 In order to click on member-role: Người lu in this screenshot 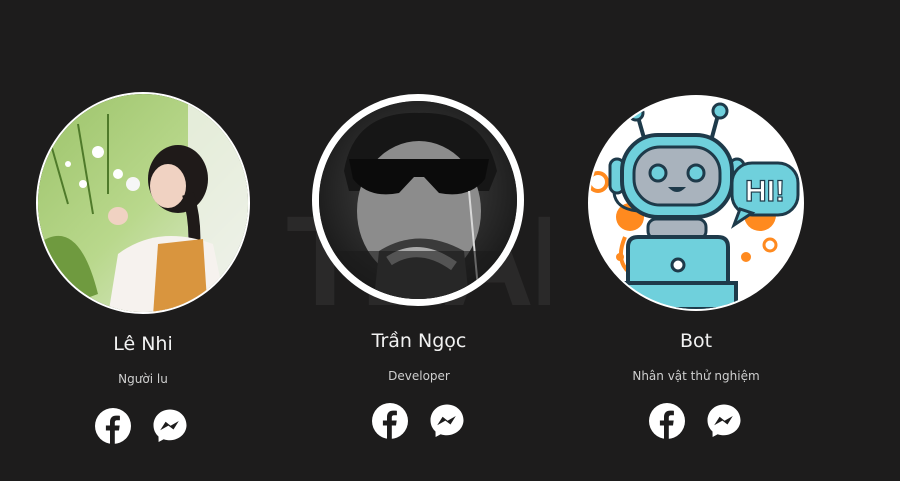, I will do `click(143, 379)`.